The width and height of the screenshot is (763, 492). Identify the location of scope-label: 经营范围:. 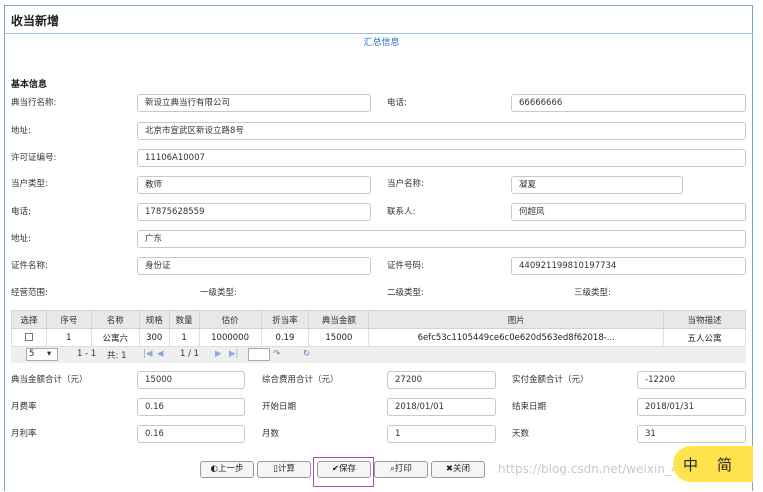
(29, 293).